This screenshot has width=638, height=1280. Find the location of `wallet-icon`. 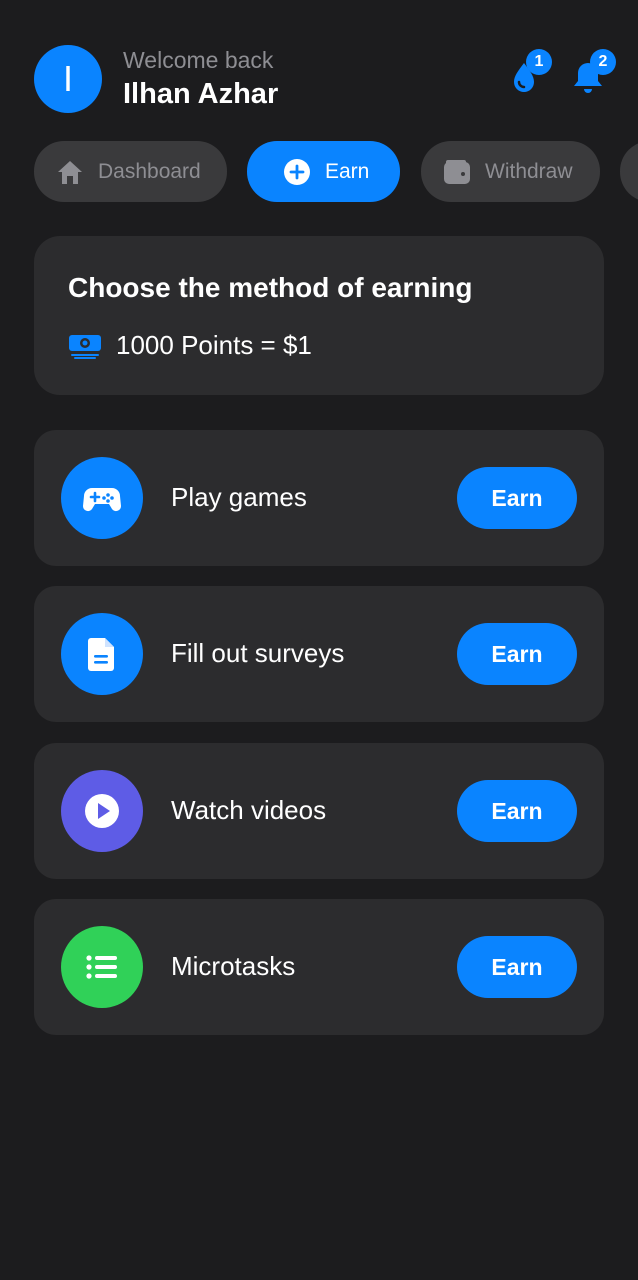

wallet-icon is located at coordinates (457, 172).